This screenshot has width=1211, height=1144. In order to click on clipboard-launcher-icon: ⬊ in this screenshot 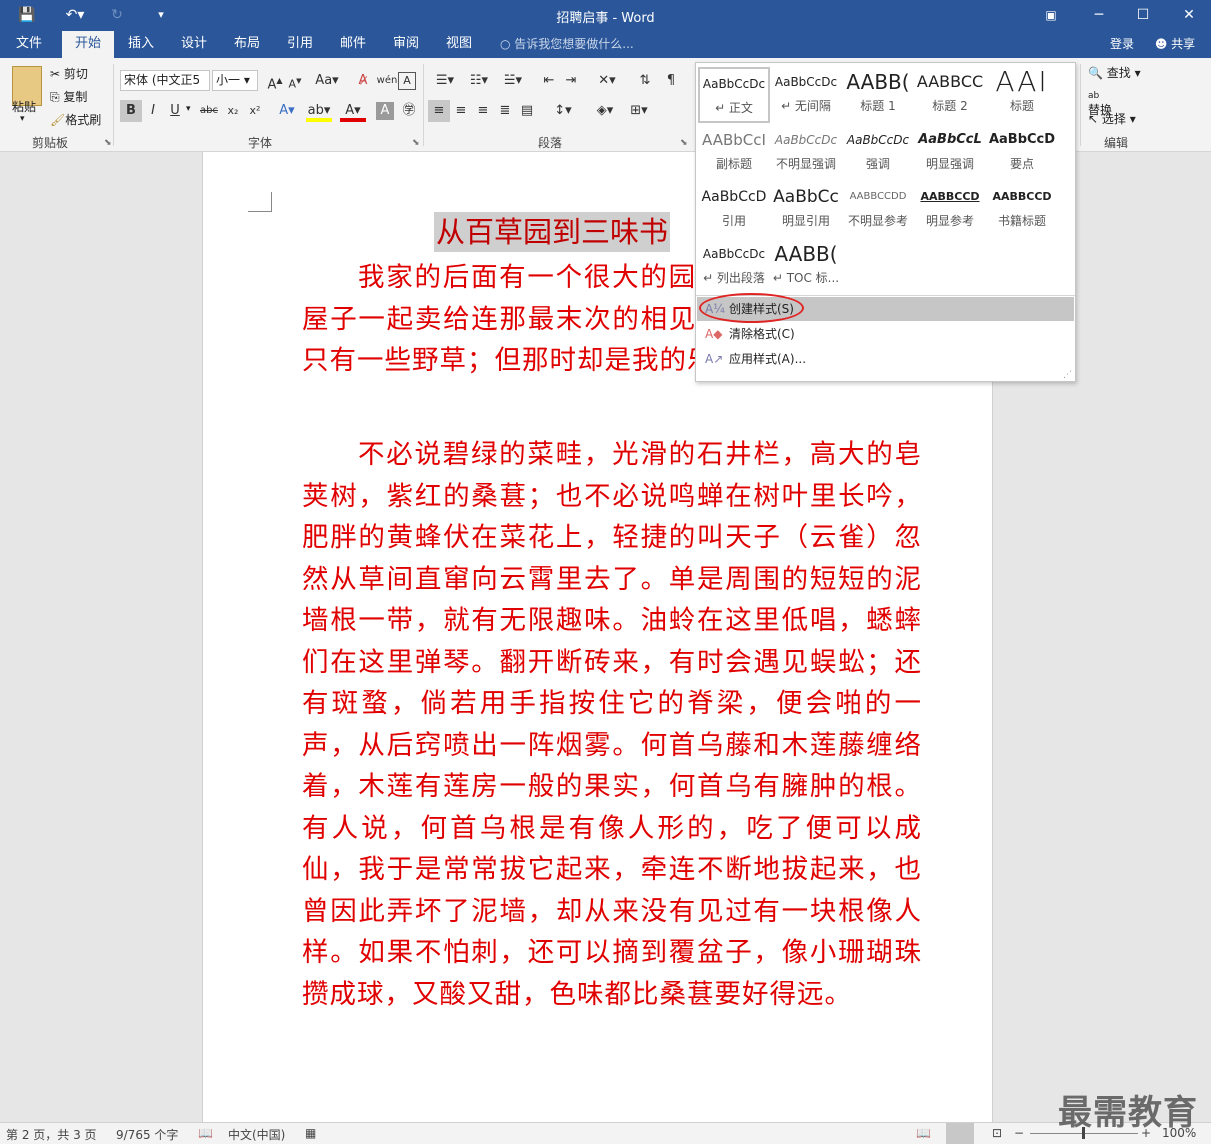, I will do `click(108, 143)`.